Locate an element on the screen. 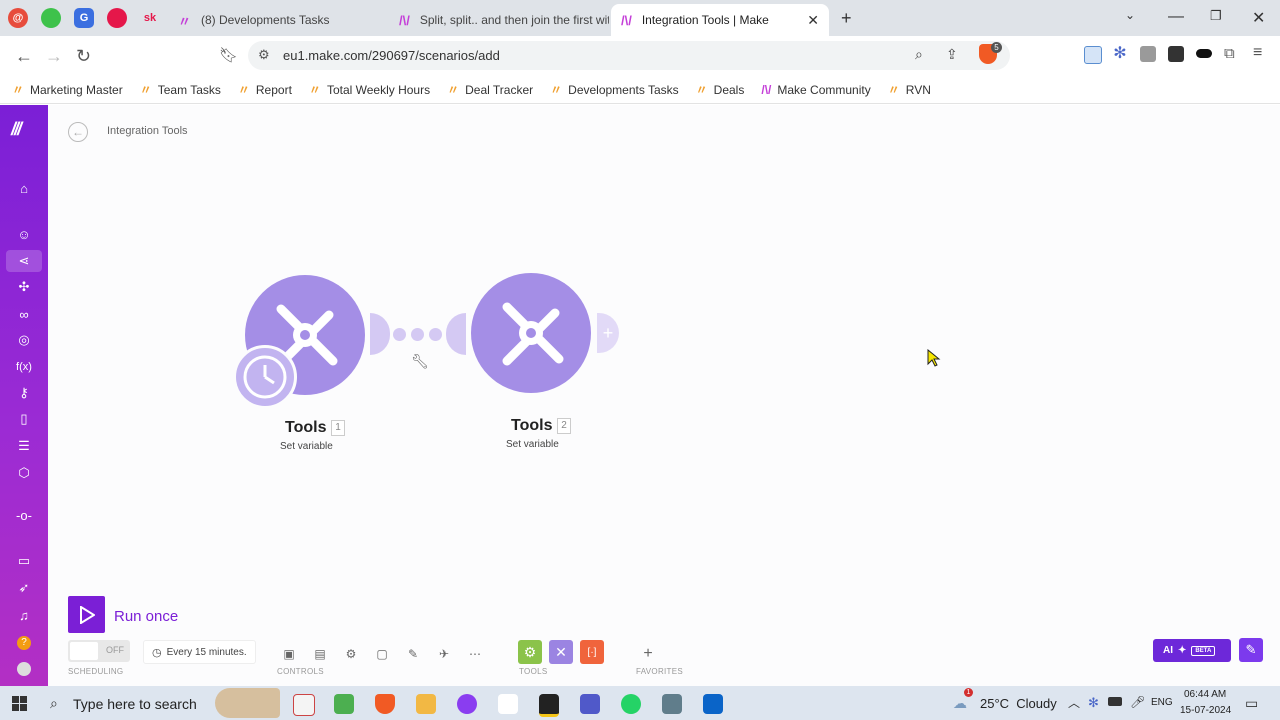 This screenshot has height=720, width=1280. bookmark-icon: 🔖︎ is located at coordinates (228, 55).